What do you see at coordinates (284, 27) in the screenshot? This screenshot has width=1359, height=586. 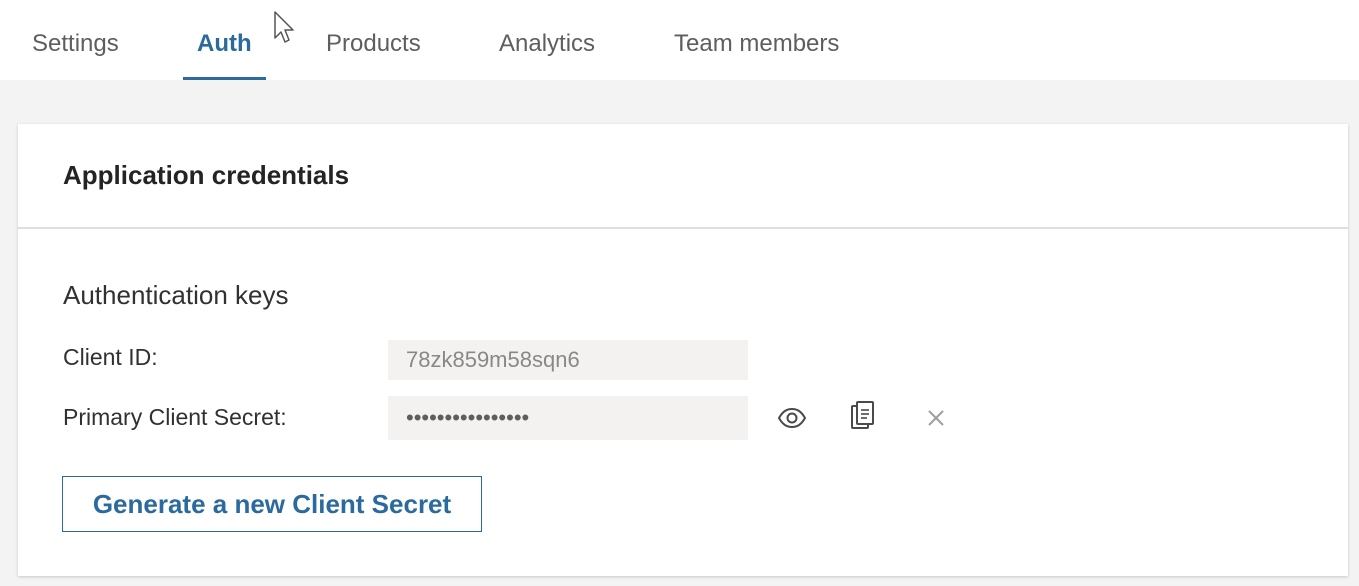 I see `mouse-cursor-icon` at bounding box center [284, 27].